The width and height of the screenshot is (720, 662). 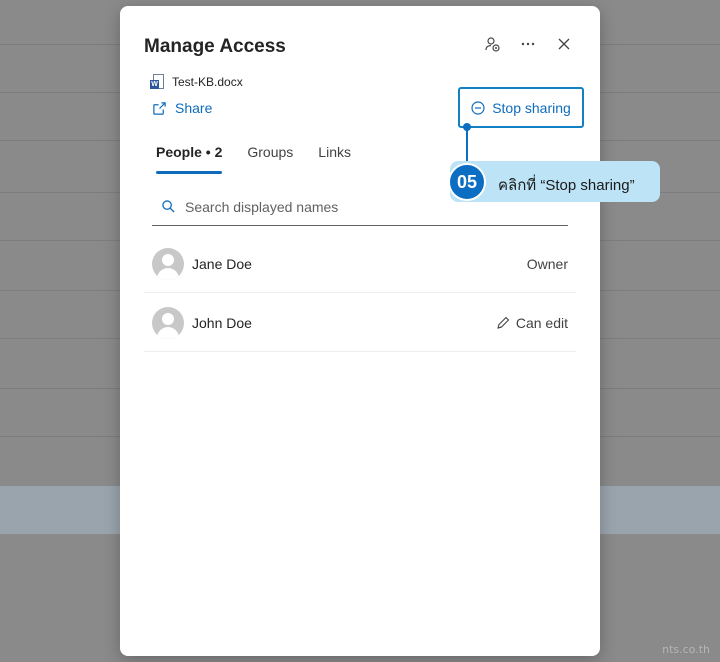 I want to click on callout-text: คลิกที่ “Stop sharing”, so click(x=566, y=185).